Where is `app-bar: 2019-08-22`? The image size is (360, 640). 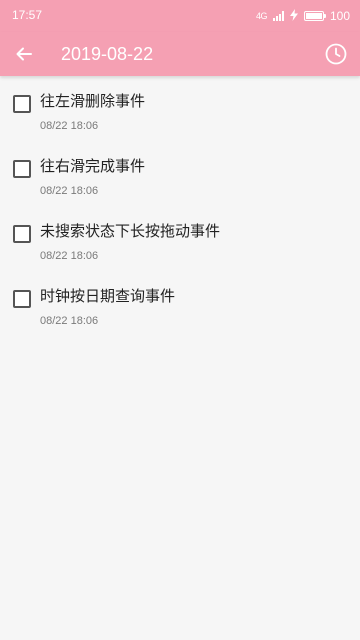
app-bar: 2019-08-22 is located at coordinates (180, 54).